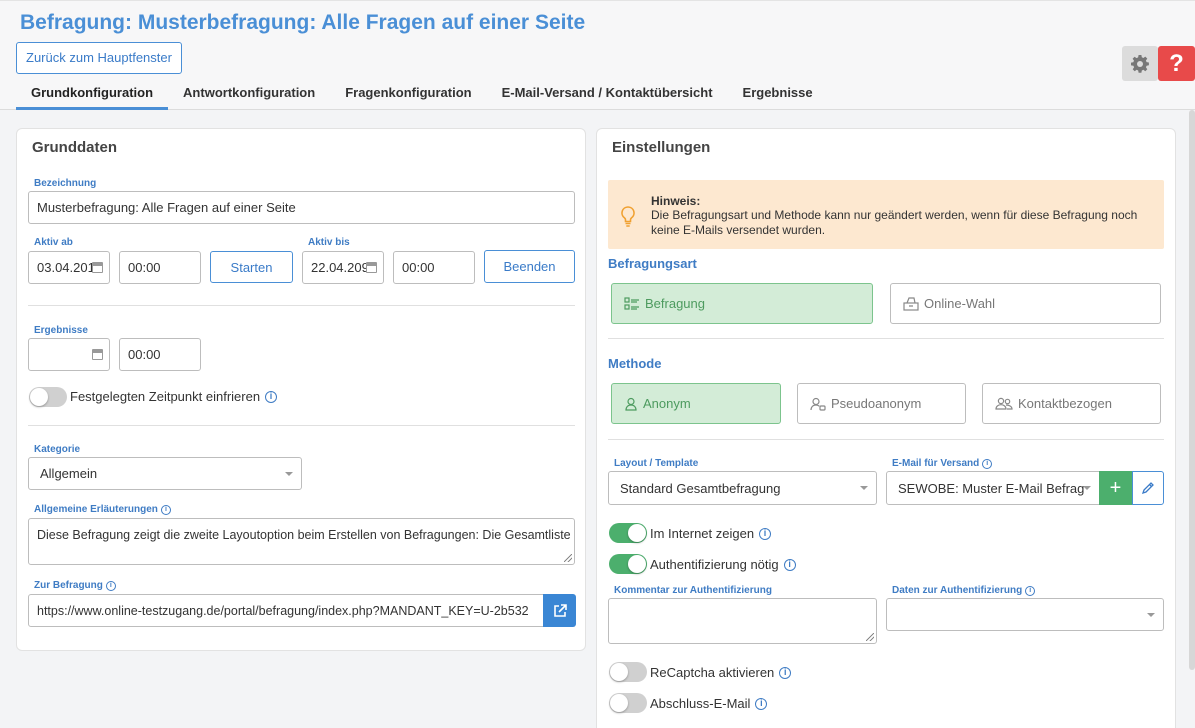  What do you see at coordinates (74, 147) in the screenshot?
I see `grunddaten-title: Grunddaten` at bounding box center [74, 147].